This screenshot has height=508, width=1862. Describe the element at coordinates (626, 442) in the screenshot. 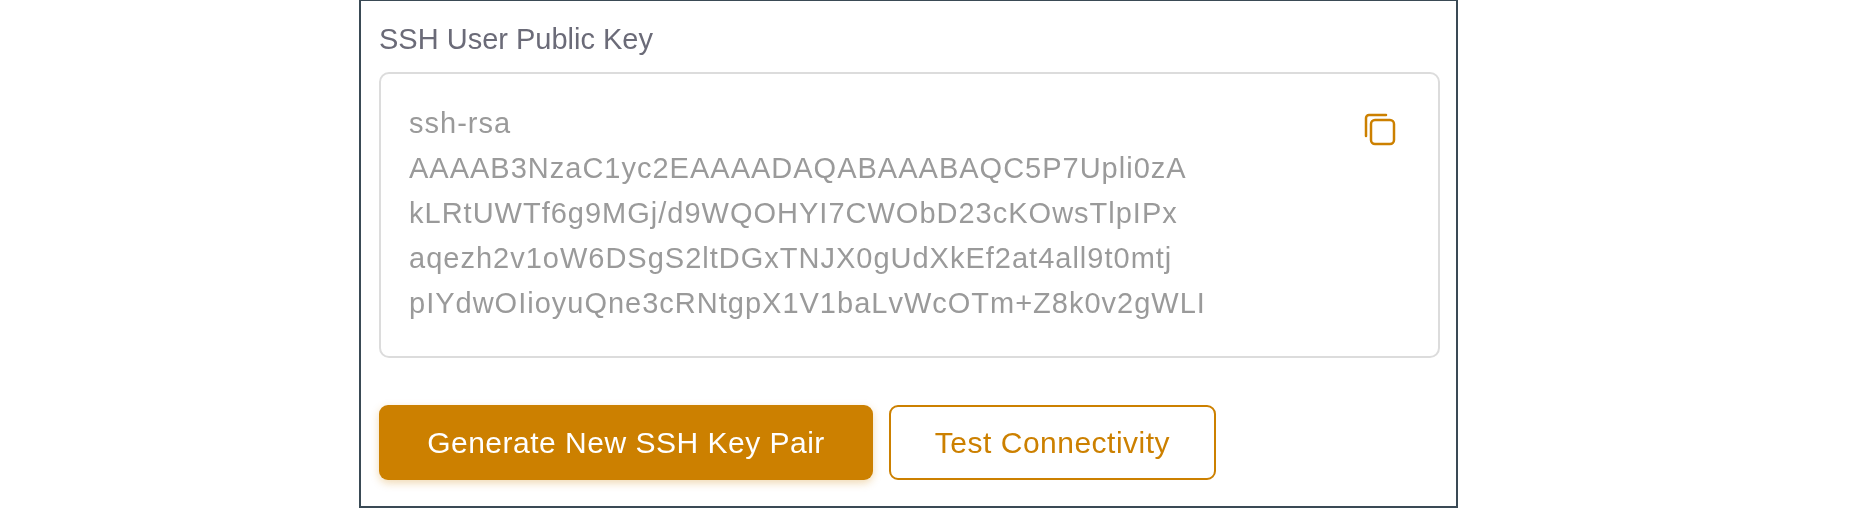

I see `generate-button: Generate New SSH Key Pair` at that location.